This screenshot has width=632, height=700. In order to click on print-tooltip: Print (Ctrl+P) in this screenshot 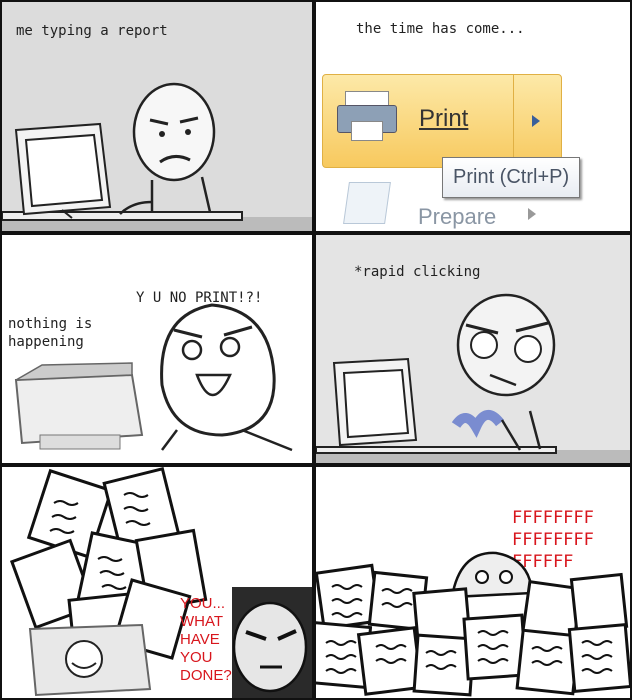, I will do `click(511, 177)`.